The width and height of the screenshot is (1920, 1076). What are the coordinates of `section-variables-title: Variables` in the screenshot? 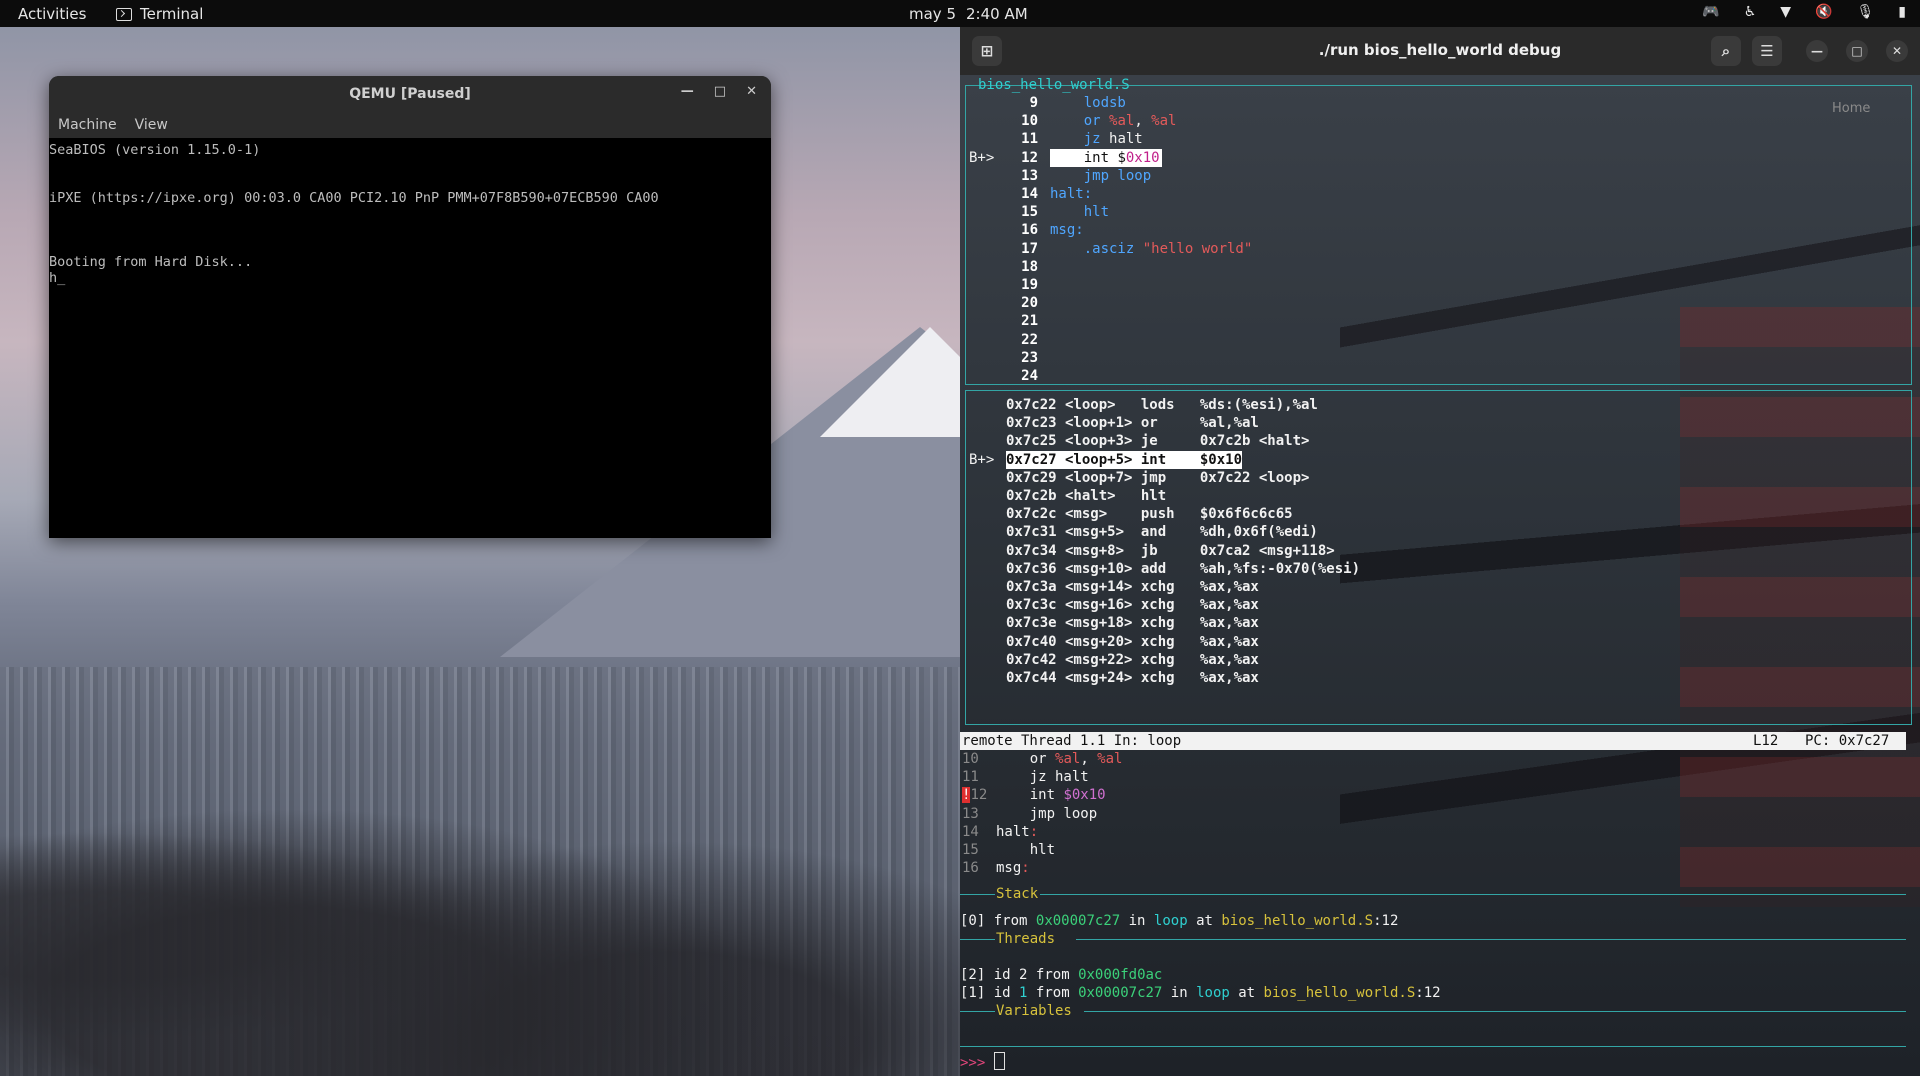 It's located at (1034, 1011).